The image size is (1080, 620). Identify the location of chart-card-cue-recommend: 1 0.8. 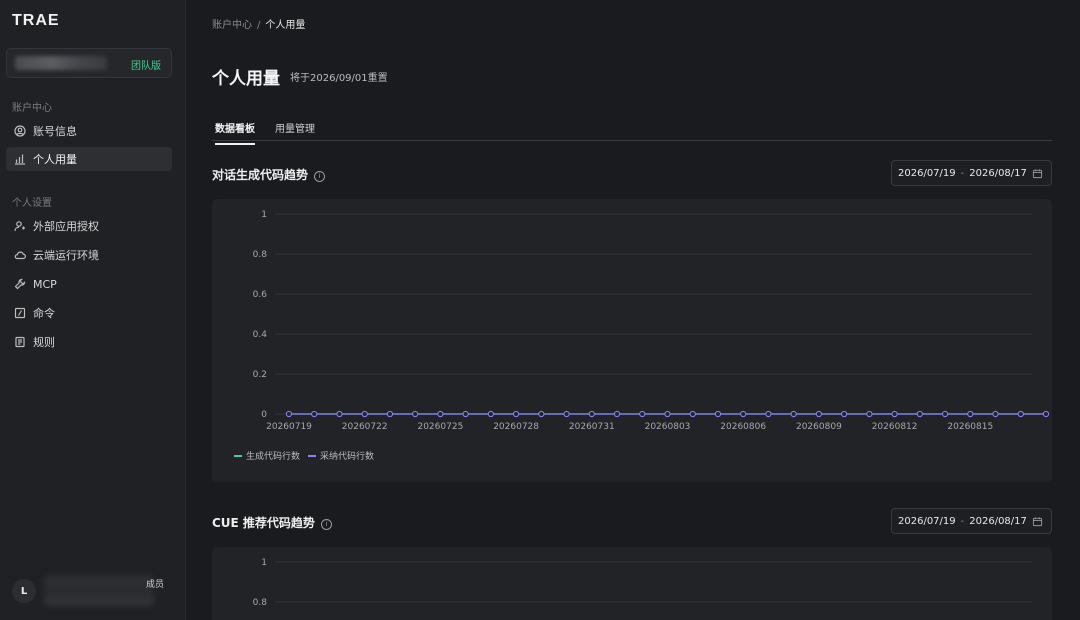
(632, 583).